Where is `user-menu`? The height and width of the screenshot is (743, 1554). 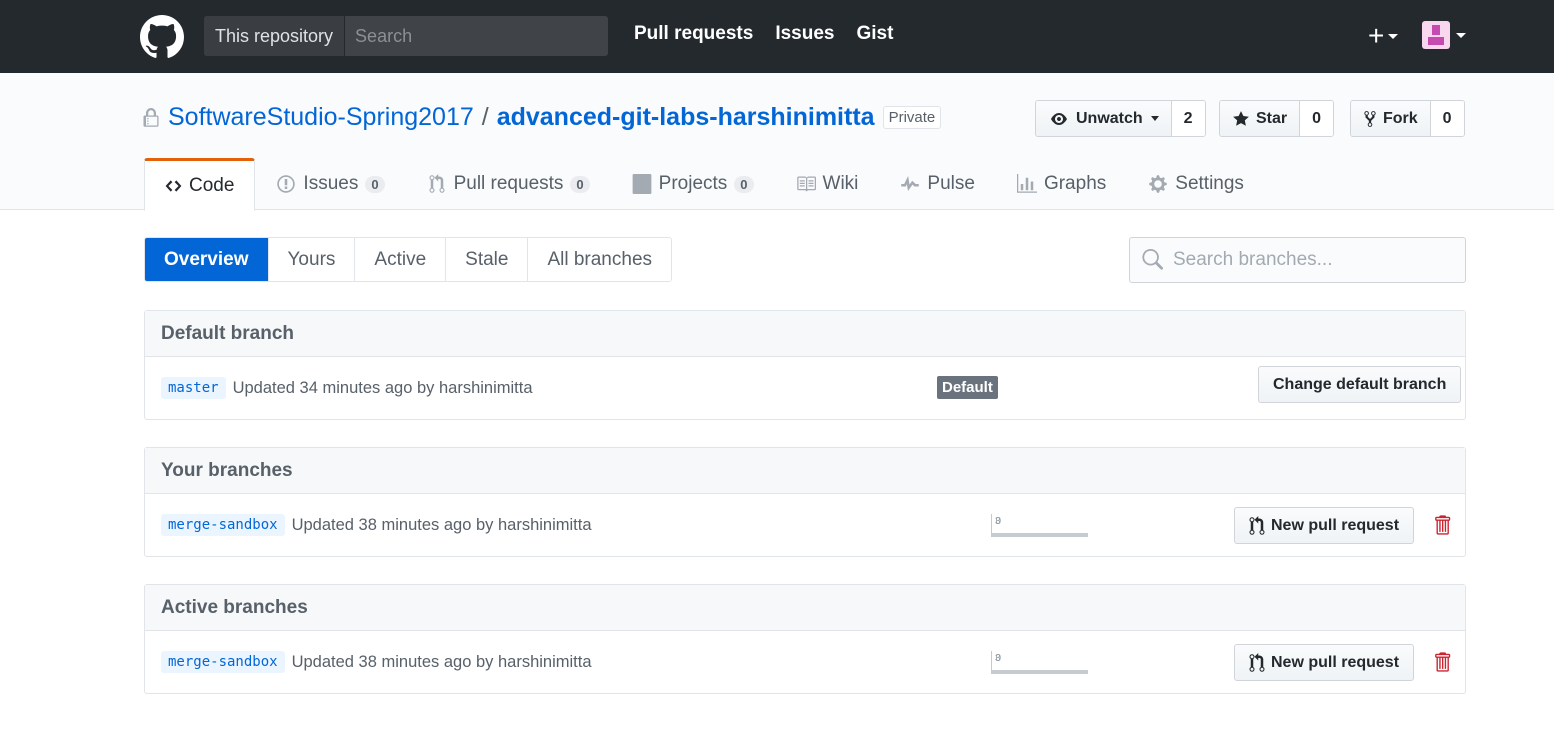 user-menu is located at coordinates (1444, 35).